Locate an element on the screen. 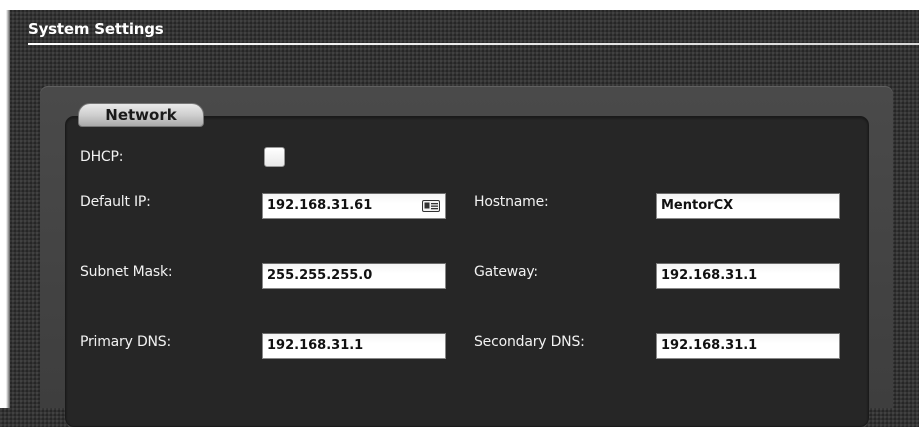  gateway-value: 192.168.31.1 is located at coordinates (709, 275).